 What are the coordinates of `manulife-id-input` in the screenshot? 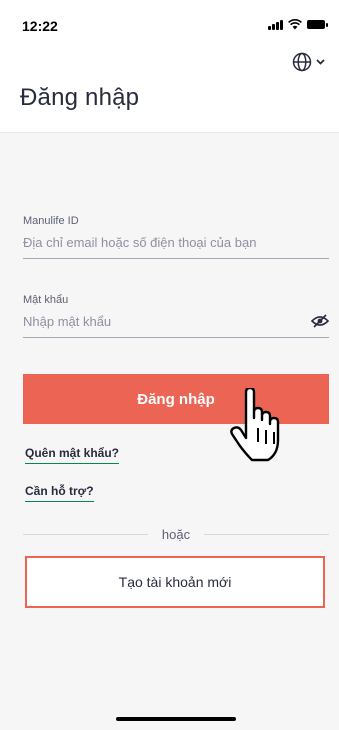 It's located at (176, 245).